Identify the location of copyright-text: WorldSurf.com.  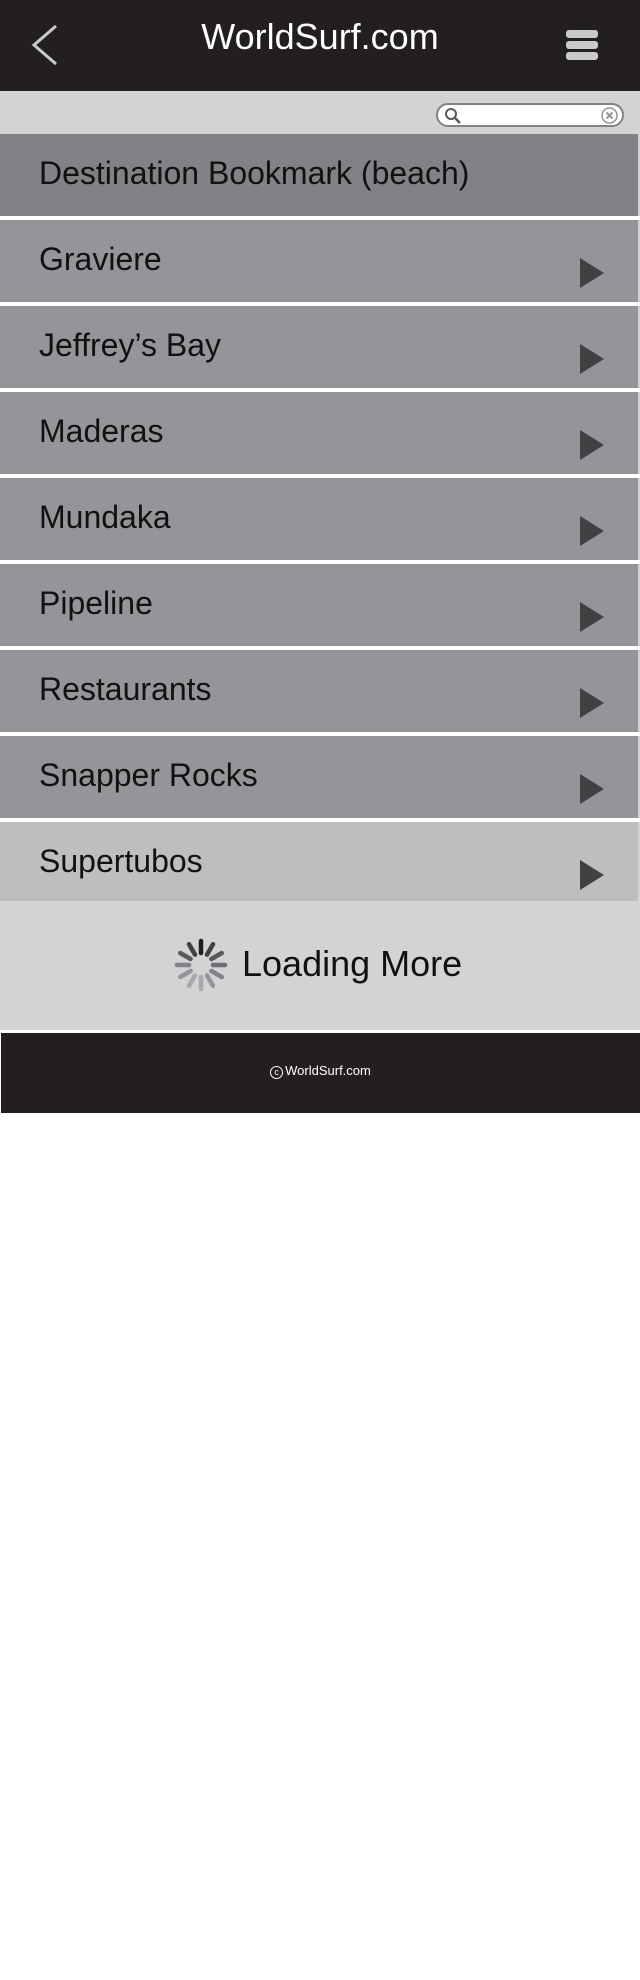
(328, 1070).